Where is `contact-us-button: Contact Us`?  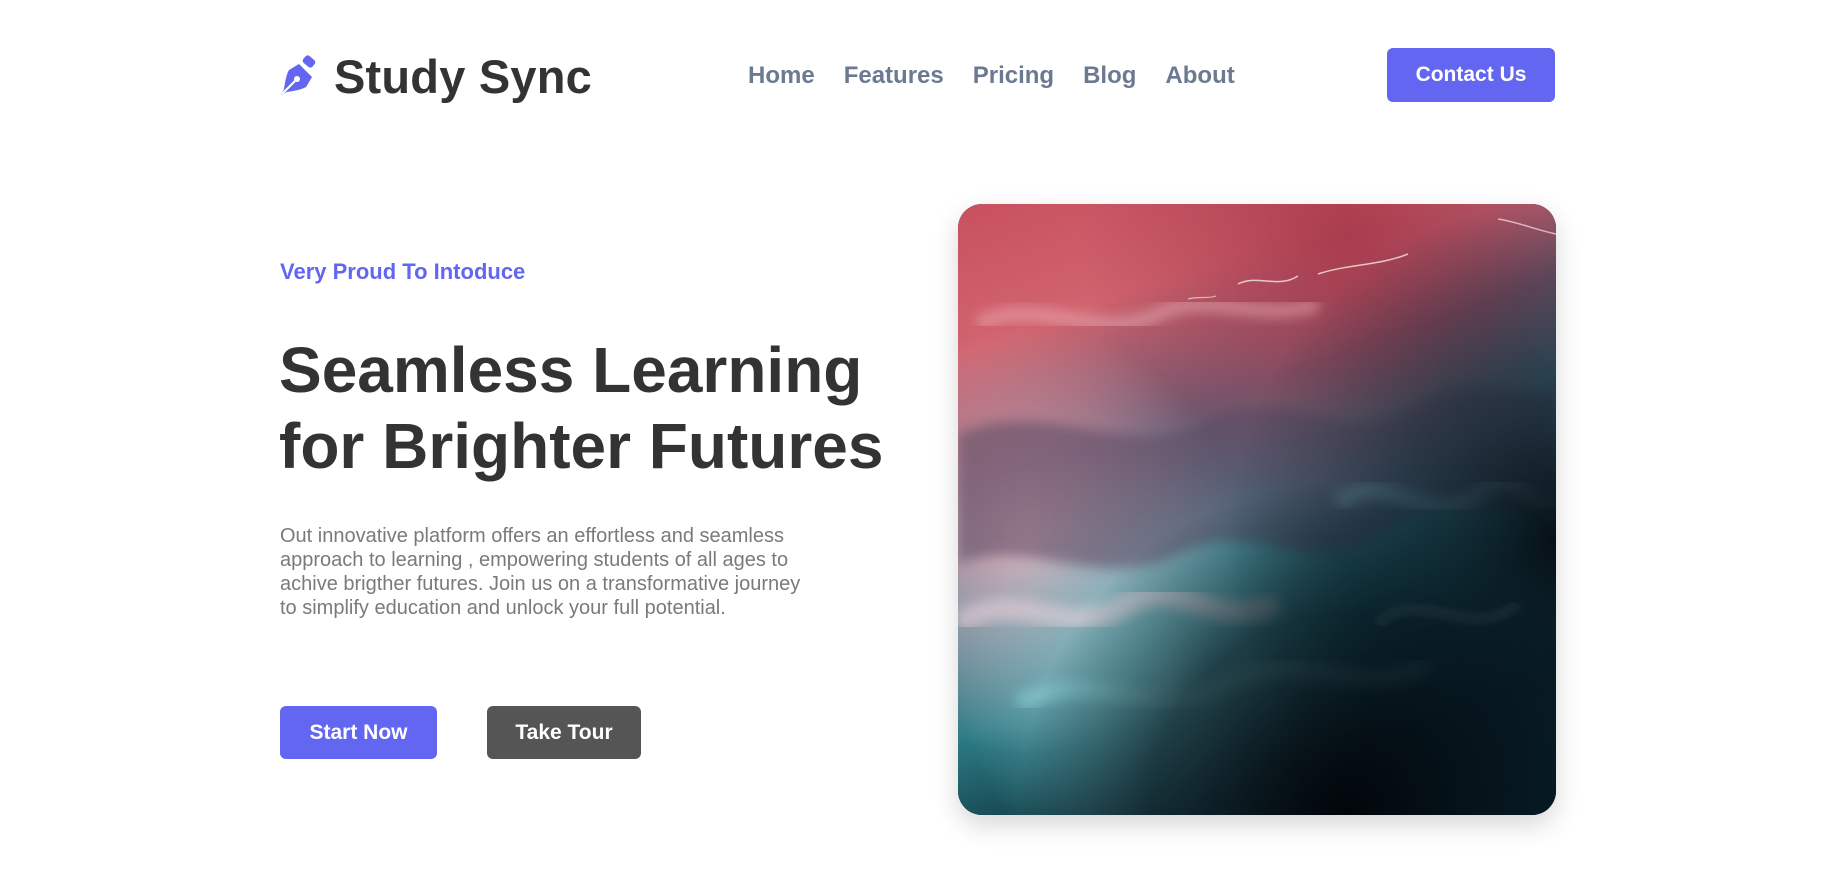 contact-us-button: Contact Us is located at coordinates (1471, 75).